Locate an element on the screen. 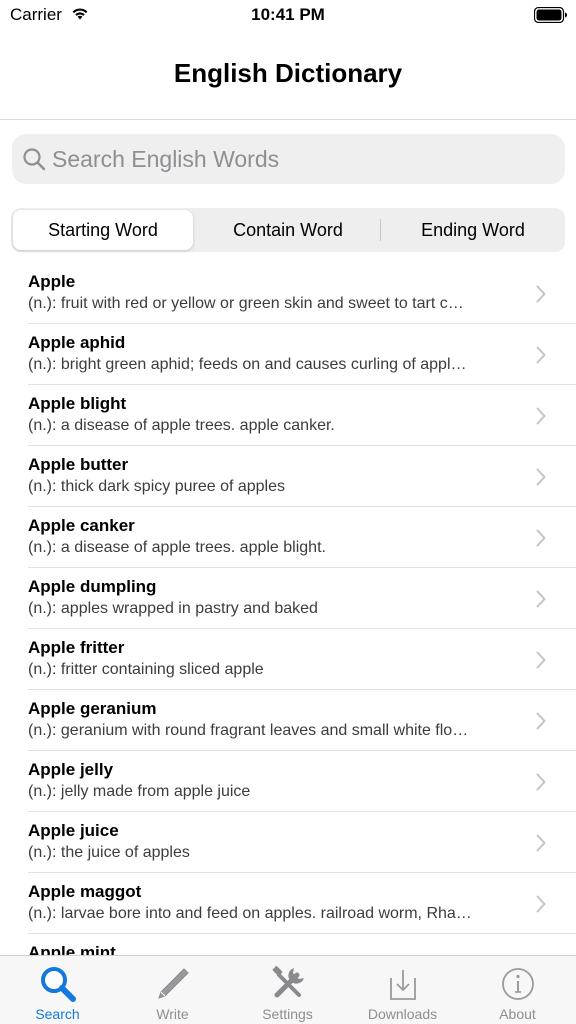 The width and height of the screenshot is (576, 1024). battery-icon is located at coordinates (550, 15).